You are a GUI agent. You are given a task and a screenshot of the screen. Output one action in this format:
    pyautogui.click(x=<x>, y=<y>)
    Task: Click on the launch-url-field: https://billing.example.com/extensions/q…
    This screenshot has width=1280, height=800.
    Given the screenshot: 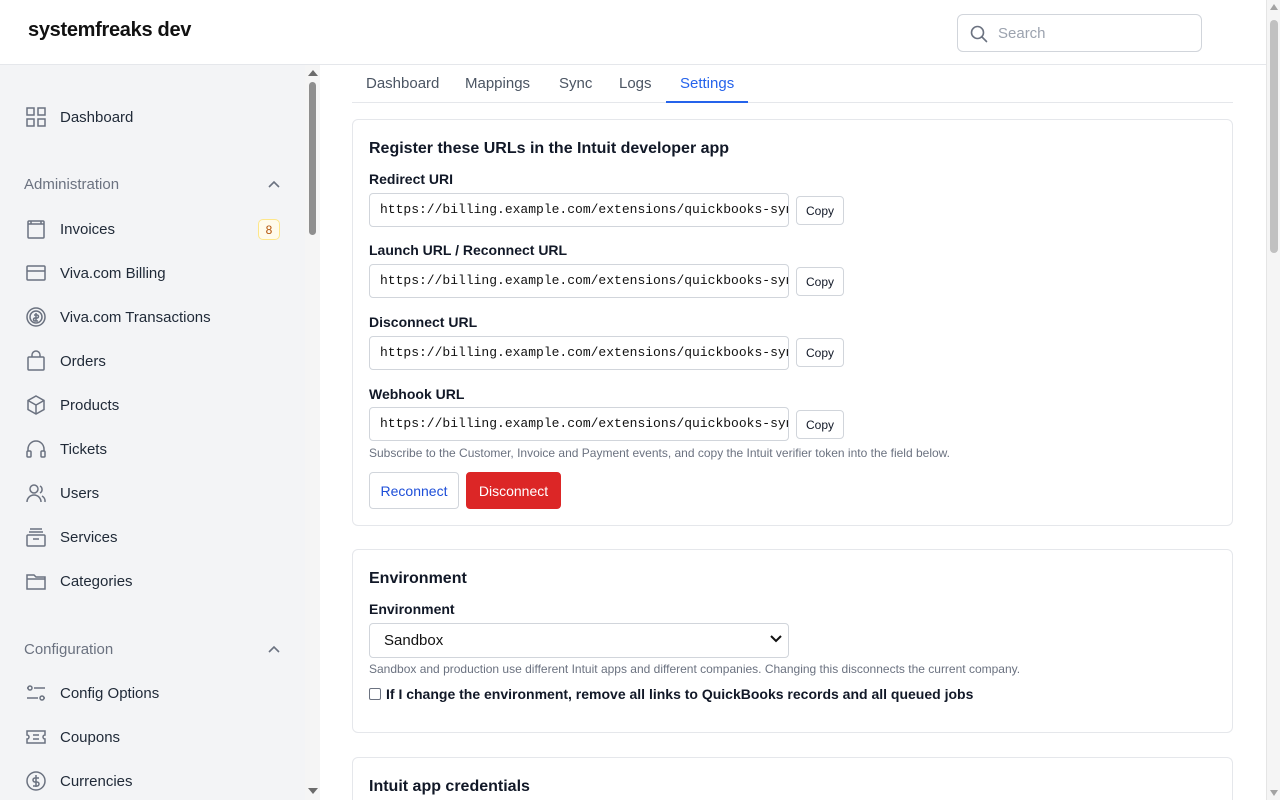 What is the action you would take?
    pyautogui.click(x=579, y=281)
    